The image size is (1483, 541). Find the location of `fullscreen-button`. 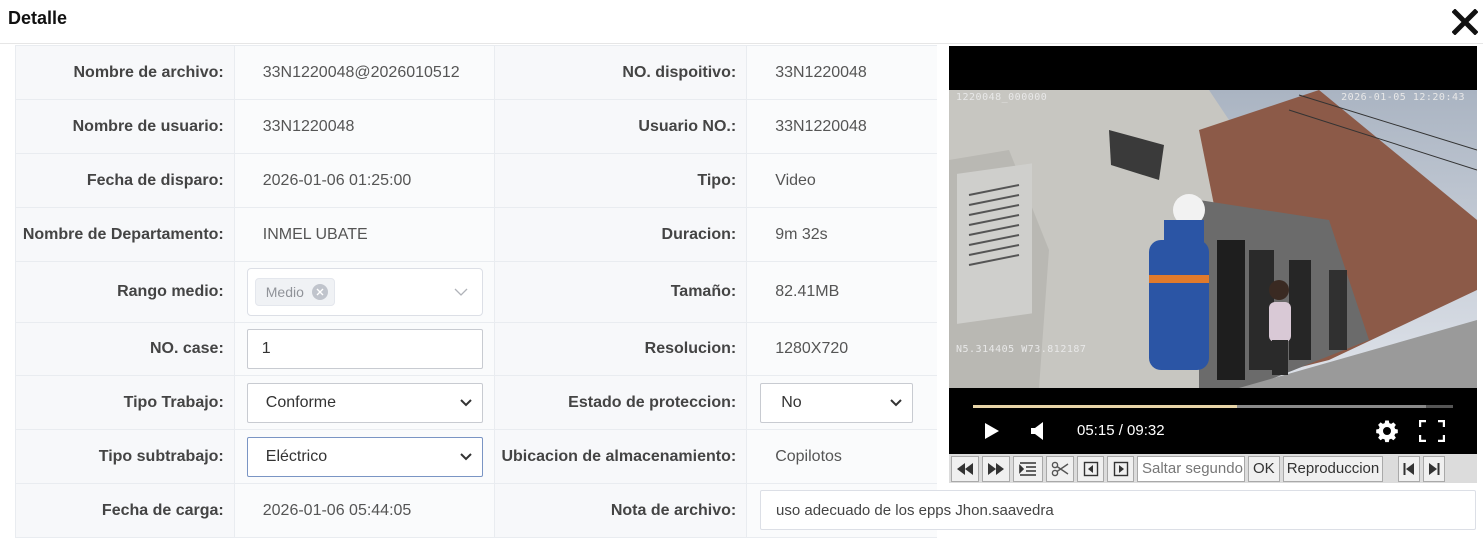

fullscreen-button is located at coordinates (1432, 431).